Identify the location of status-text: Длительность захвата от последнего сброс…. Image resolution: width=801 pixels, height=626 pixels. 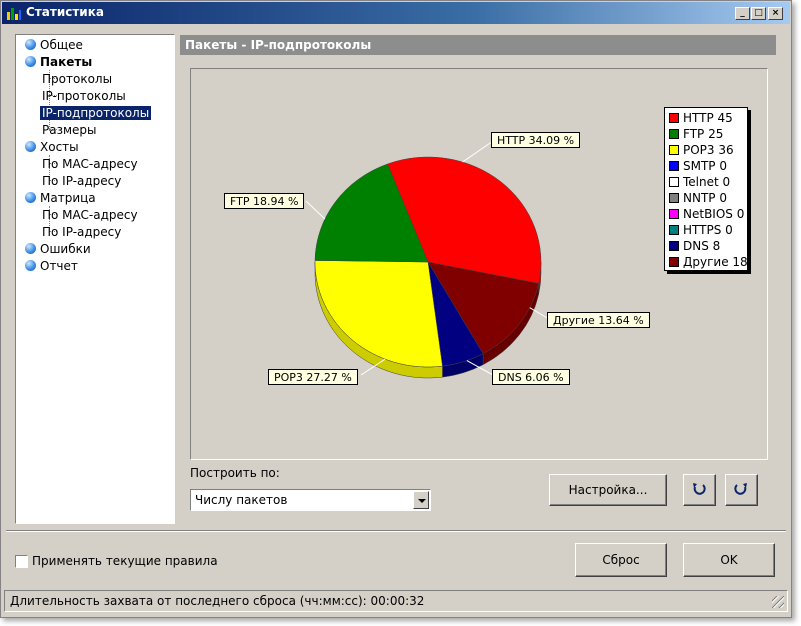
(217, 601).